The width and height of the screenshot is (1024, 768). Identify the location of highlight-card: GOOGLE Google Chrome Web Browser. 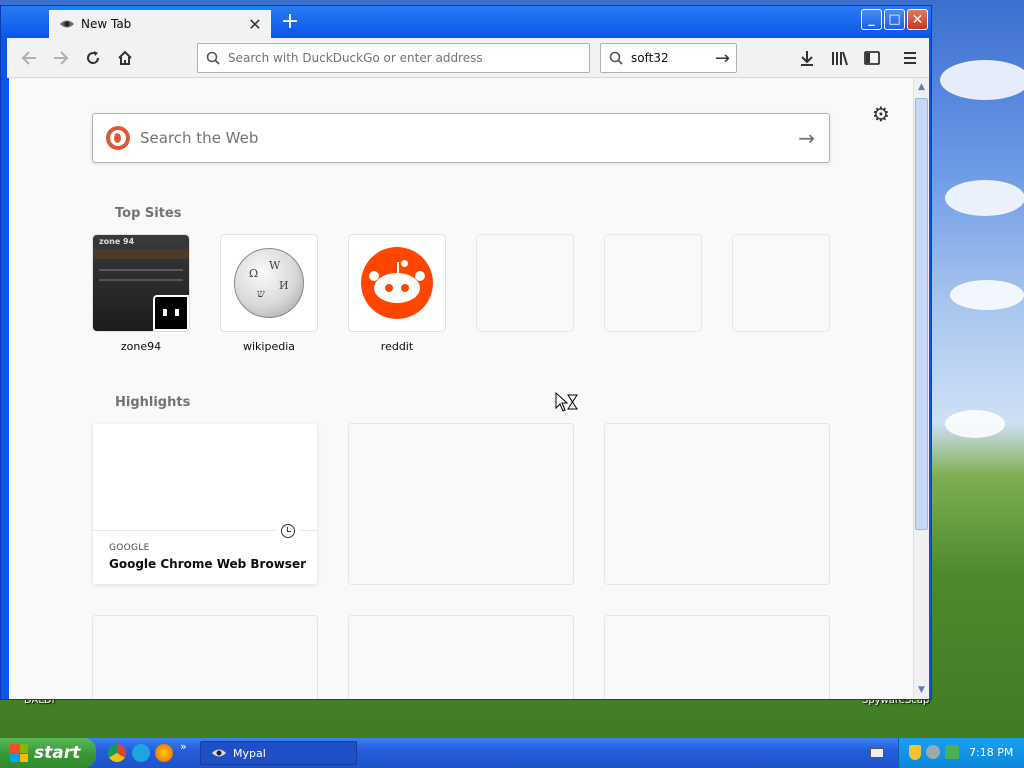
(205, 504).